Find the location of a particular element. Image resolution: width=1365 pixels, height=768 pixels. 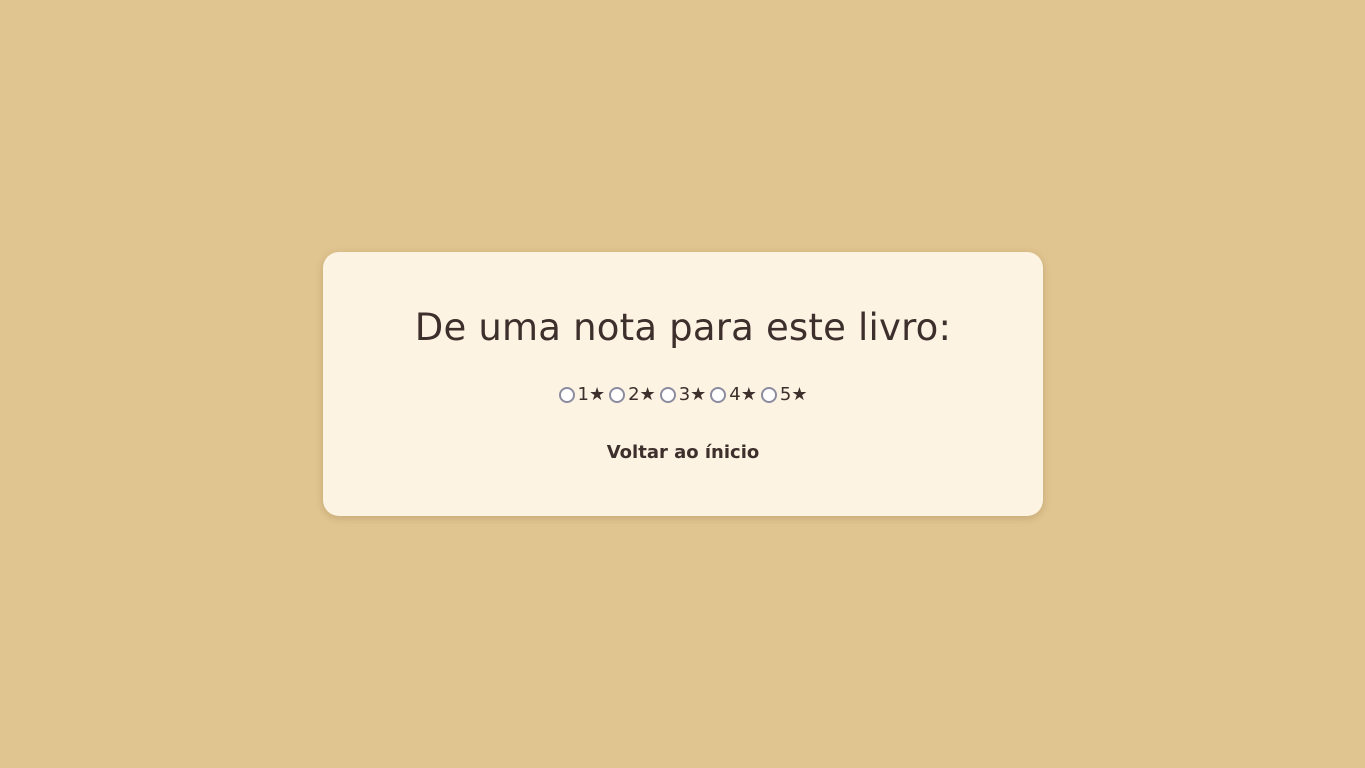

rating-option-1: 1★ is located at coordinates (582, 395).